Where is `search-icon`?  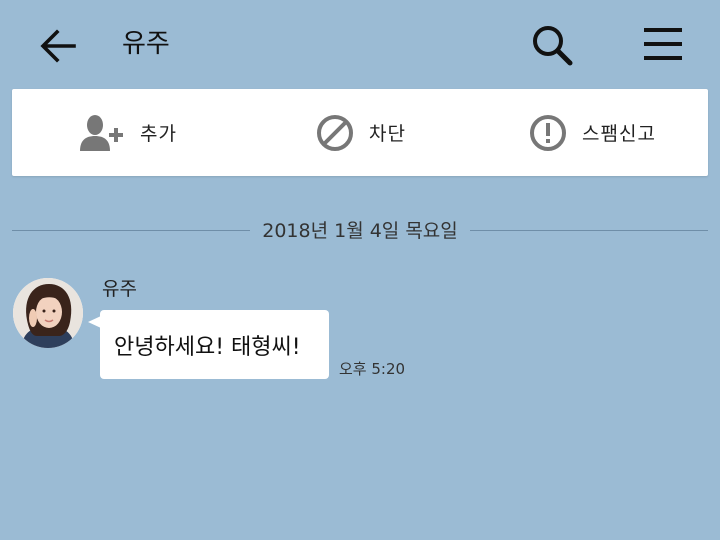
search-icon is located at coordinates (553, 46).